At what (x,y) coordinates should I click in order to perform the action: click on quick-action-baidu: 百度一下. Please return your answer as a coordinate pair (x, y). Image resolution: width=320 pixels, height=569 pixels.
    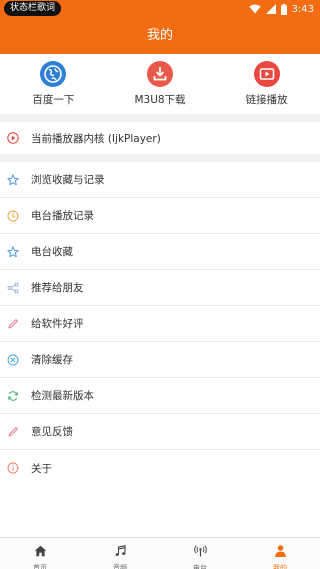
    Looking at the image, I should click on (53, 84).